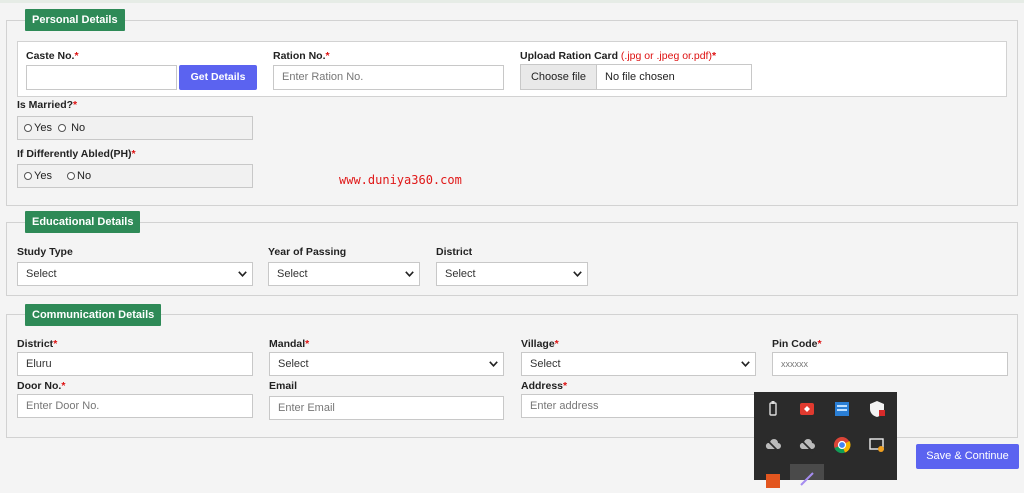 The image size is (1024, 493). I want to click on is-married-label: Is Married?*, so click(47, 105).